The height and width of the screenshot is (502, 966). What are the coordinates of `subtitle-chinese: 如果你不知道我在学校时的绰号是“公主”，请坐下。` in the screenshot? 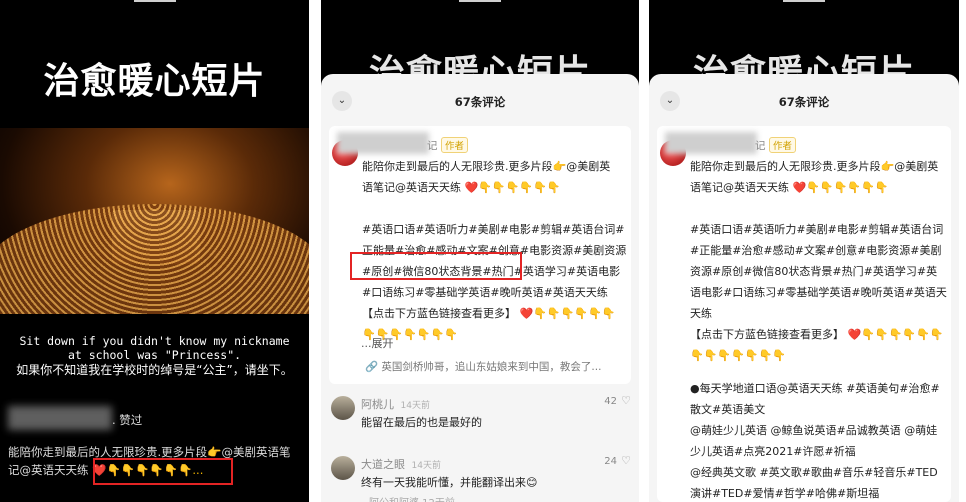 It's located at (154, 370).